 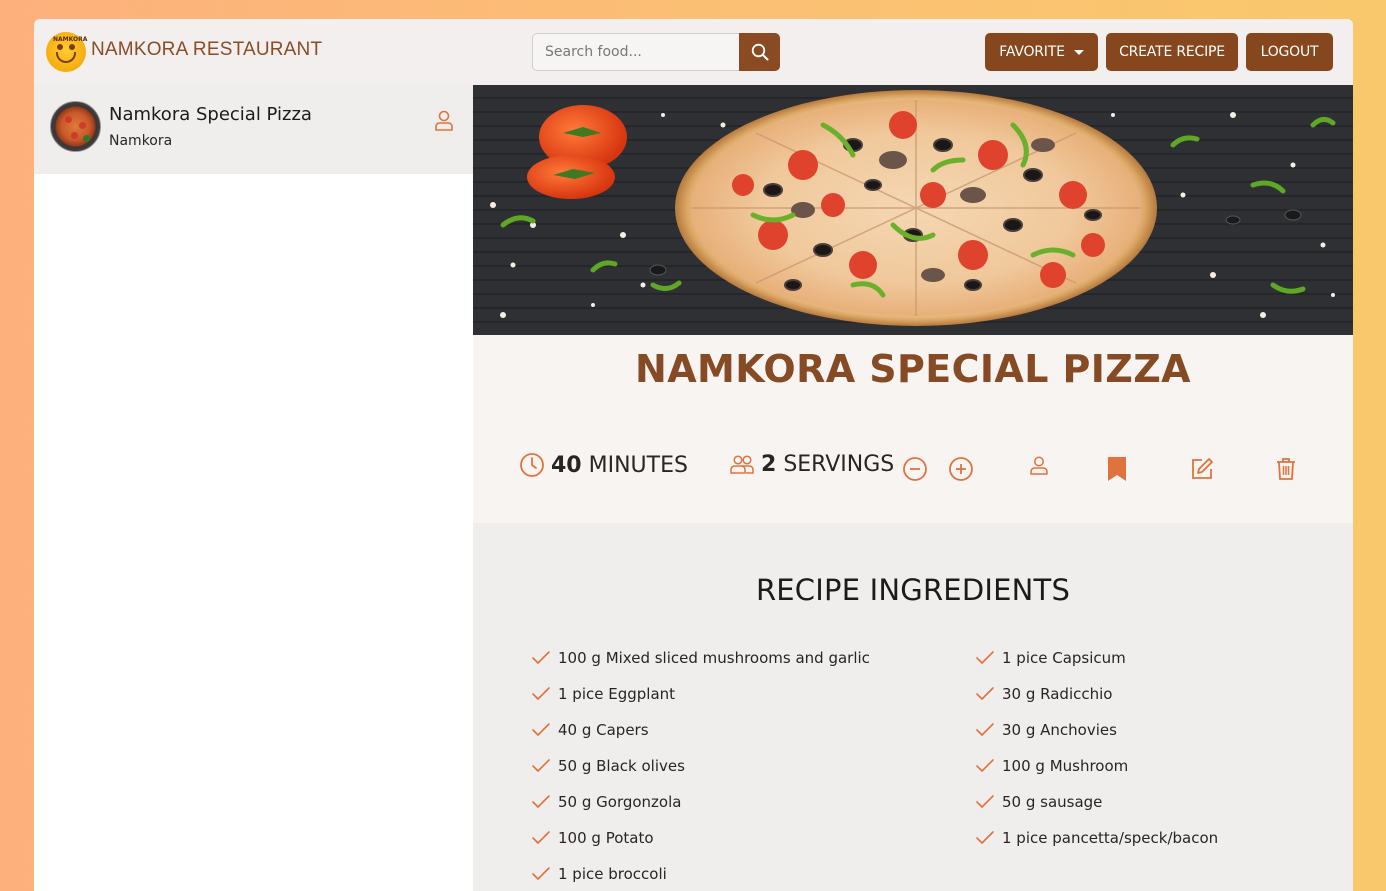 I want to click on list-item-publisher: Namkora, so click(x=141, y=141).